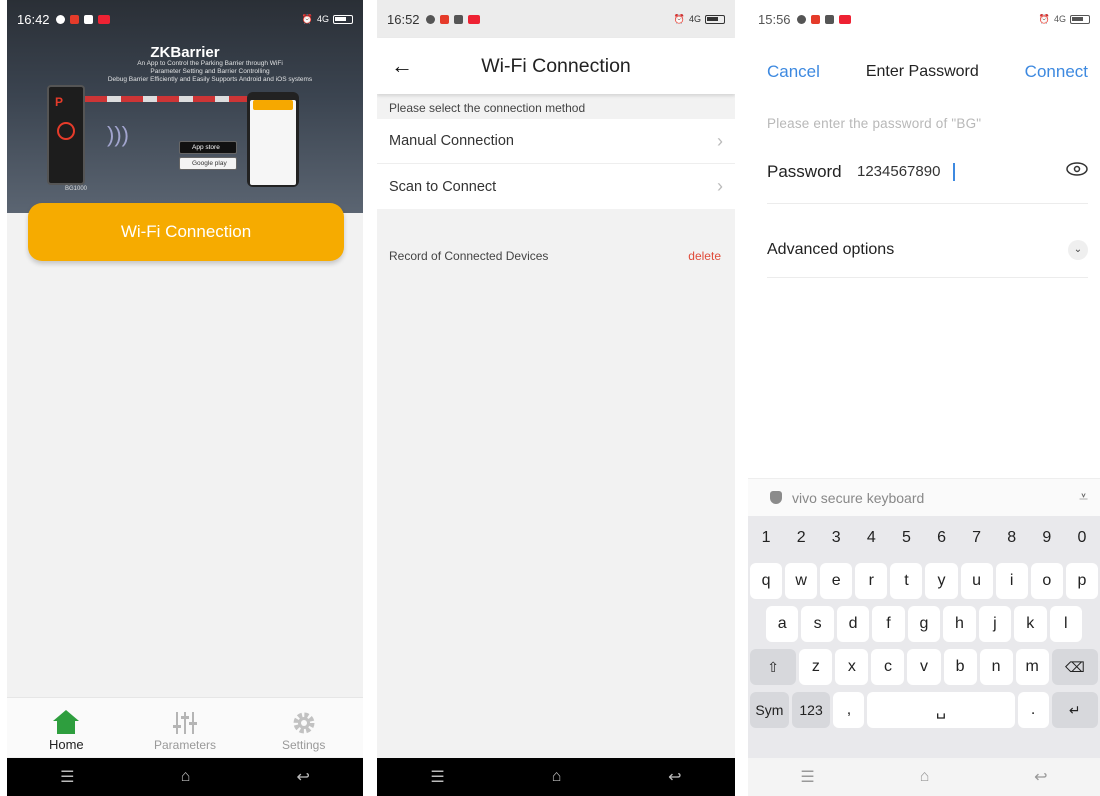 The width and height of the screenshot is (1100, 796). What do you see at coordinates (852, 667) in the screenshot?
I see `key: x` at bounding box center [852, 667].